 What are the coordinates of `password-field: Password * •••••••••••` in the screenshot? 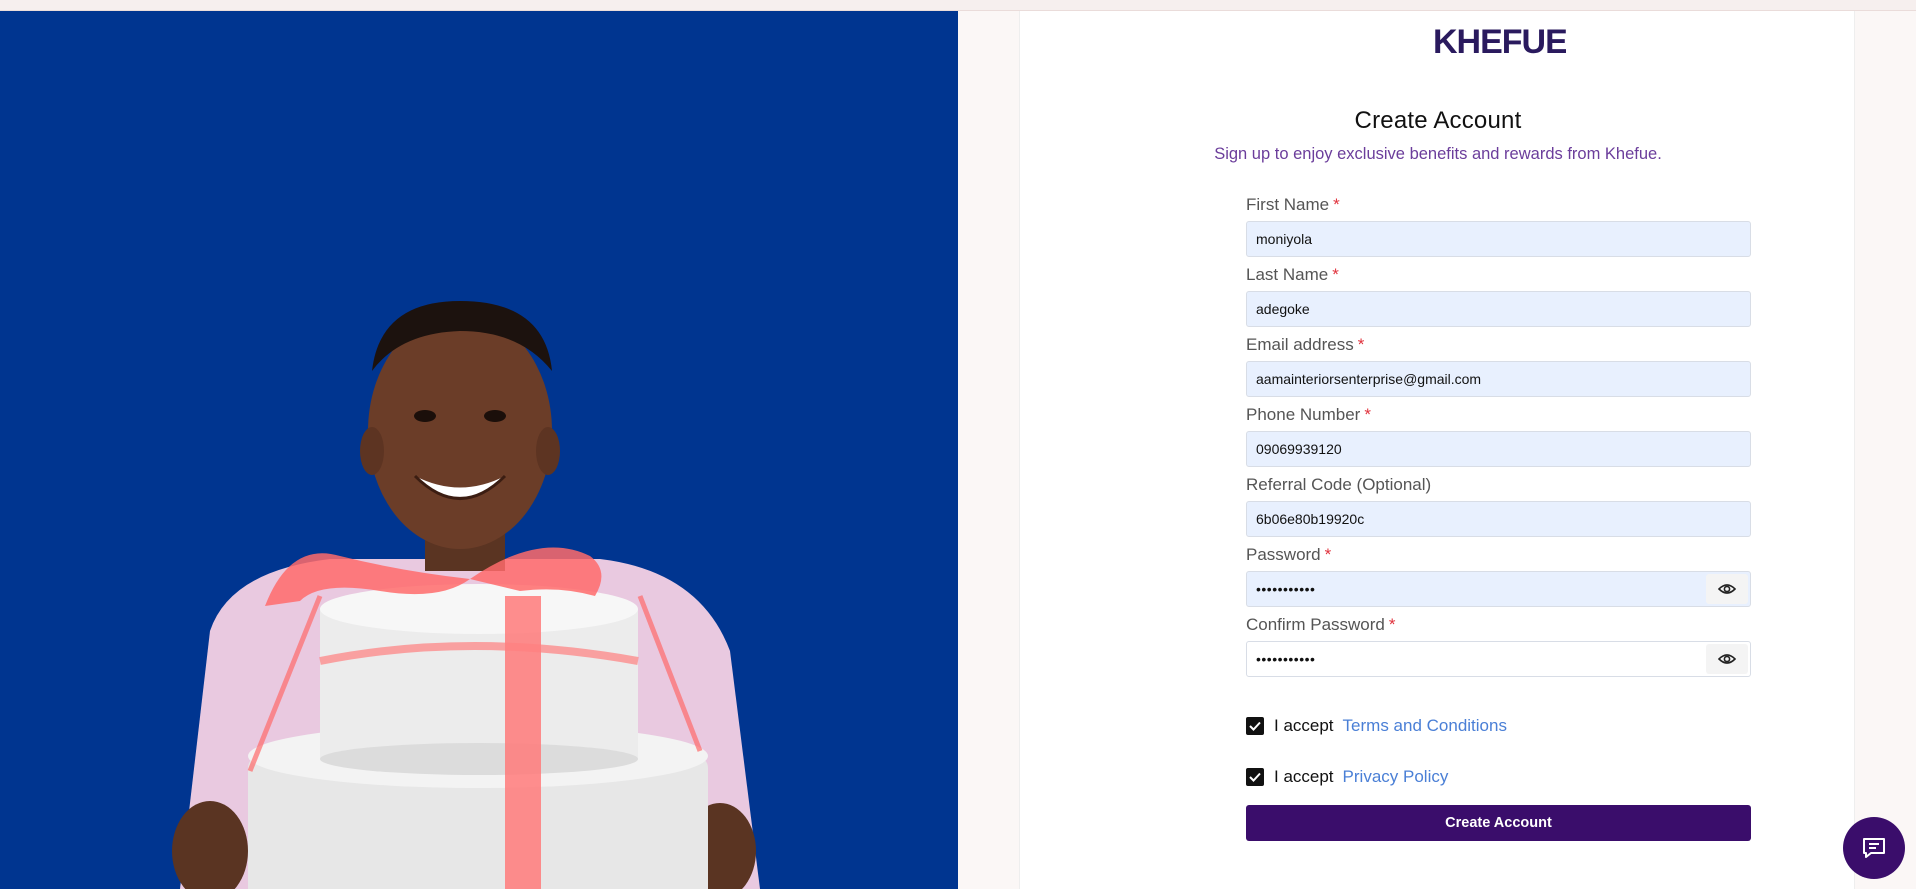 It's located at (1498, 578).